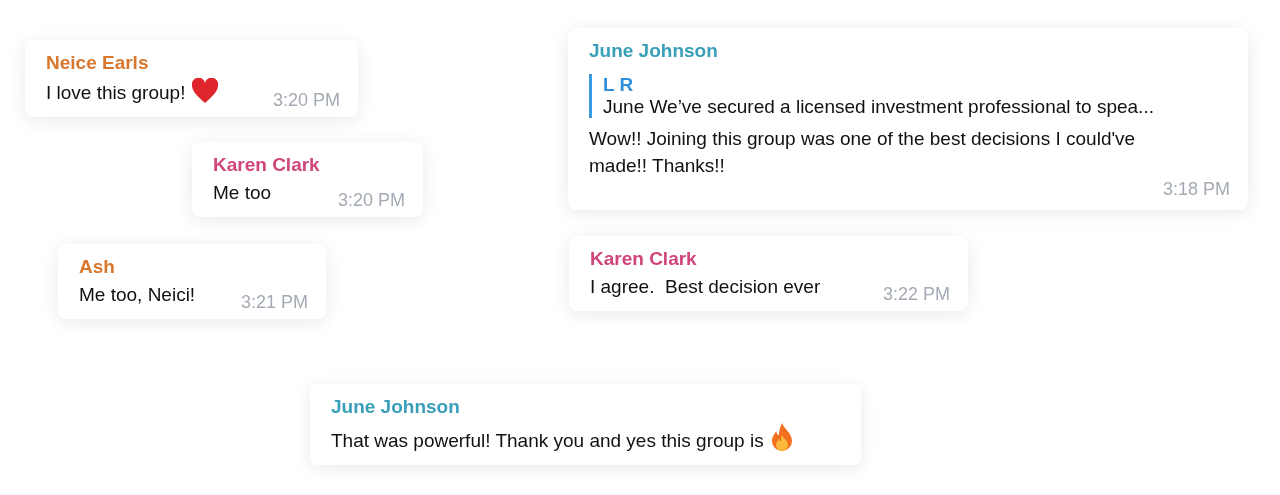  Describe the element at coordinates (97, 267) in the screenshot. I see `sender-name: Ash` at that location.